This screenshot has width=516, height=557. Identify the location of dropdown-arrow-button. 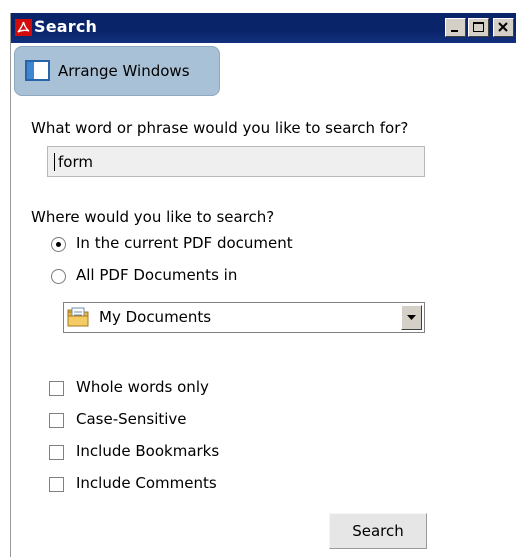
(411, 317).